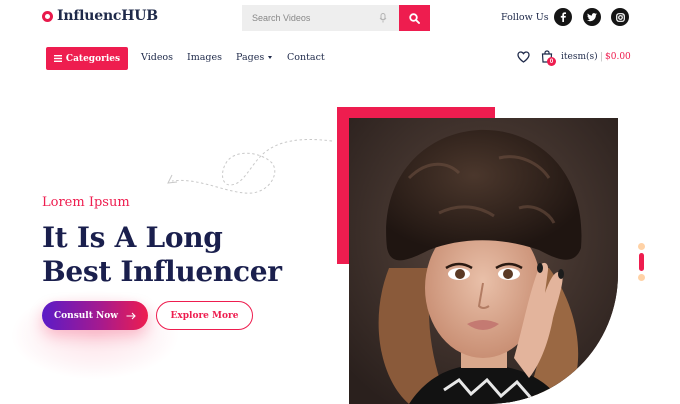 This screenshot has width=680, height=404. What do you see at coordinates (85, 315) in the screenshot?
I see `consult-now-label: Consult Now` at bounding box center [85, 315].